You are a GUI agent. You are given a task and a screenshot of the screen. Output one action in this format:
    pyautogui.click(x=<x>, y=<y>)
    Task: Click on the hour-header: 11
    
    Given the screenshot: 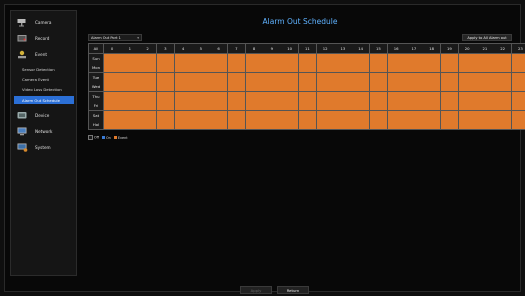 What is the action you would take?
    pyautogui.click(x=307, y=48)
    